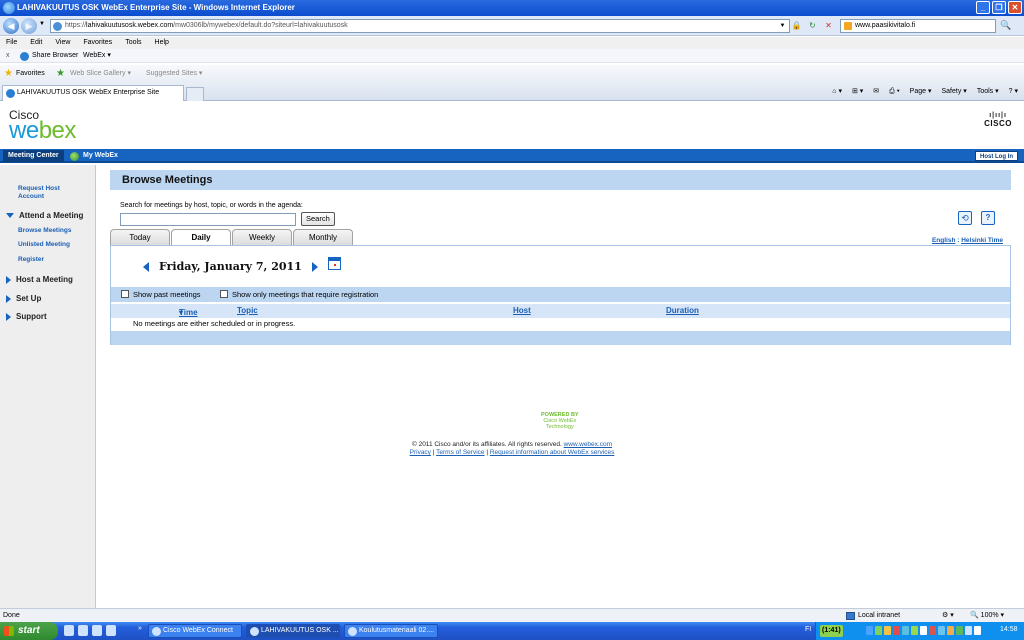 This screenshot has width=1024, height=640. What do you see at coordinates (953, 92) in the screenshot?
I see `safety-menu: Safety ▾` at bounding box center [953, 92].